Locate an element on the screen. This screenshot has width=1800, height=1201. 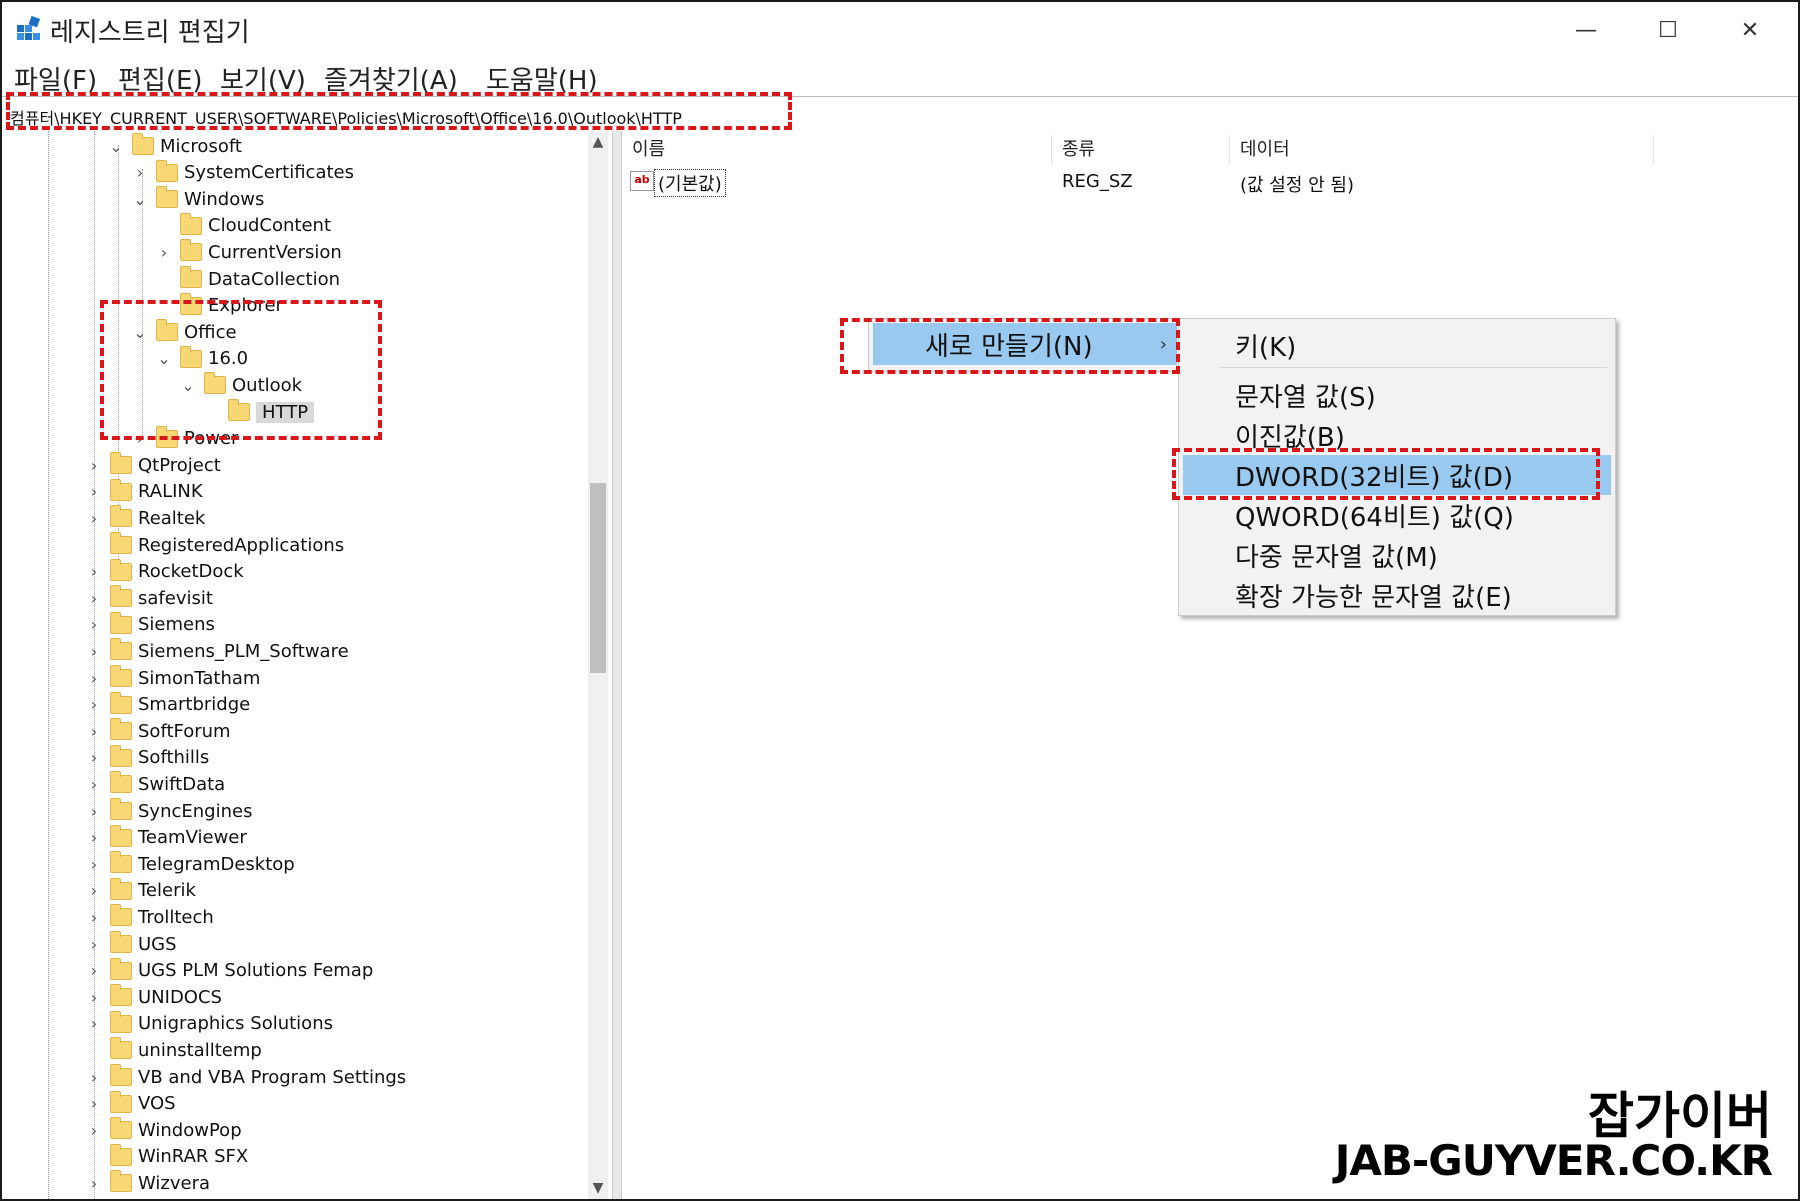
tree-node: › VOS is located at coordinates (130, 1103).